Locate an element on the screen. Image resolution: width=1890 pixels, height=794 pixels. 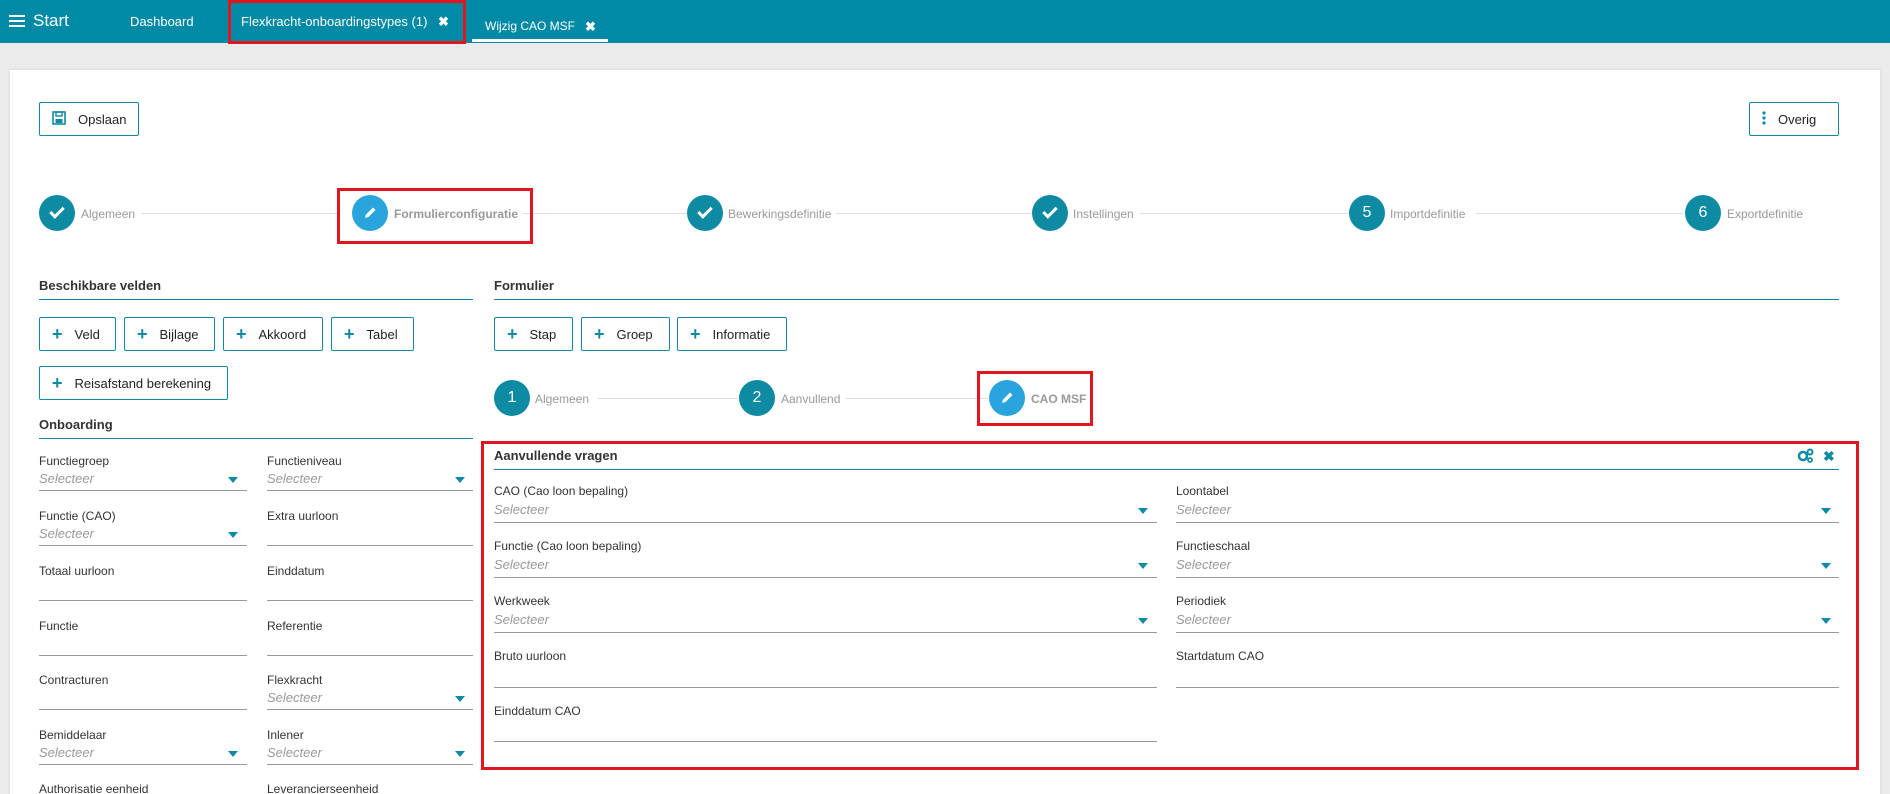
wizard-step-3-check-icon is located at coordinates (705, 213).